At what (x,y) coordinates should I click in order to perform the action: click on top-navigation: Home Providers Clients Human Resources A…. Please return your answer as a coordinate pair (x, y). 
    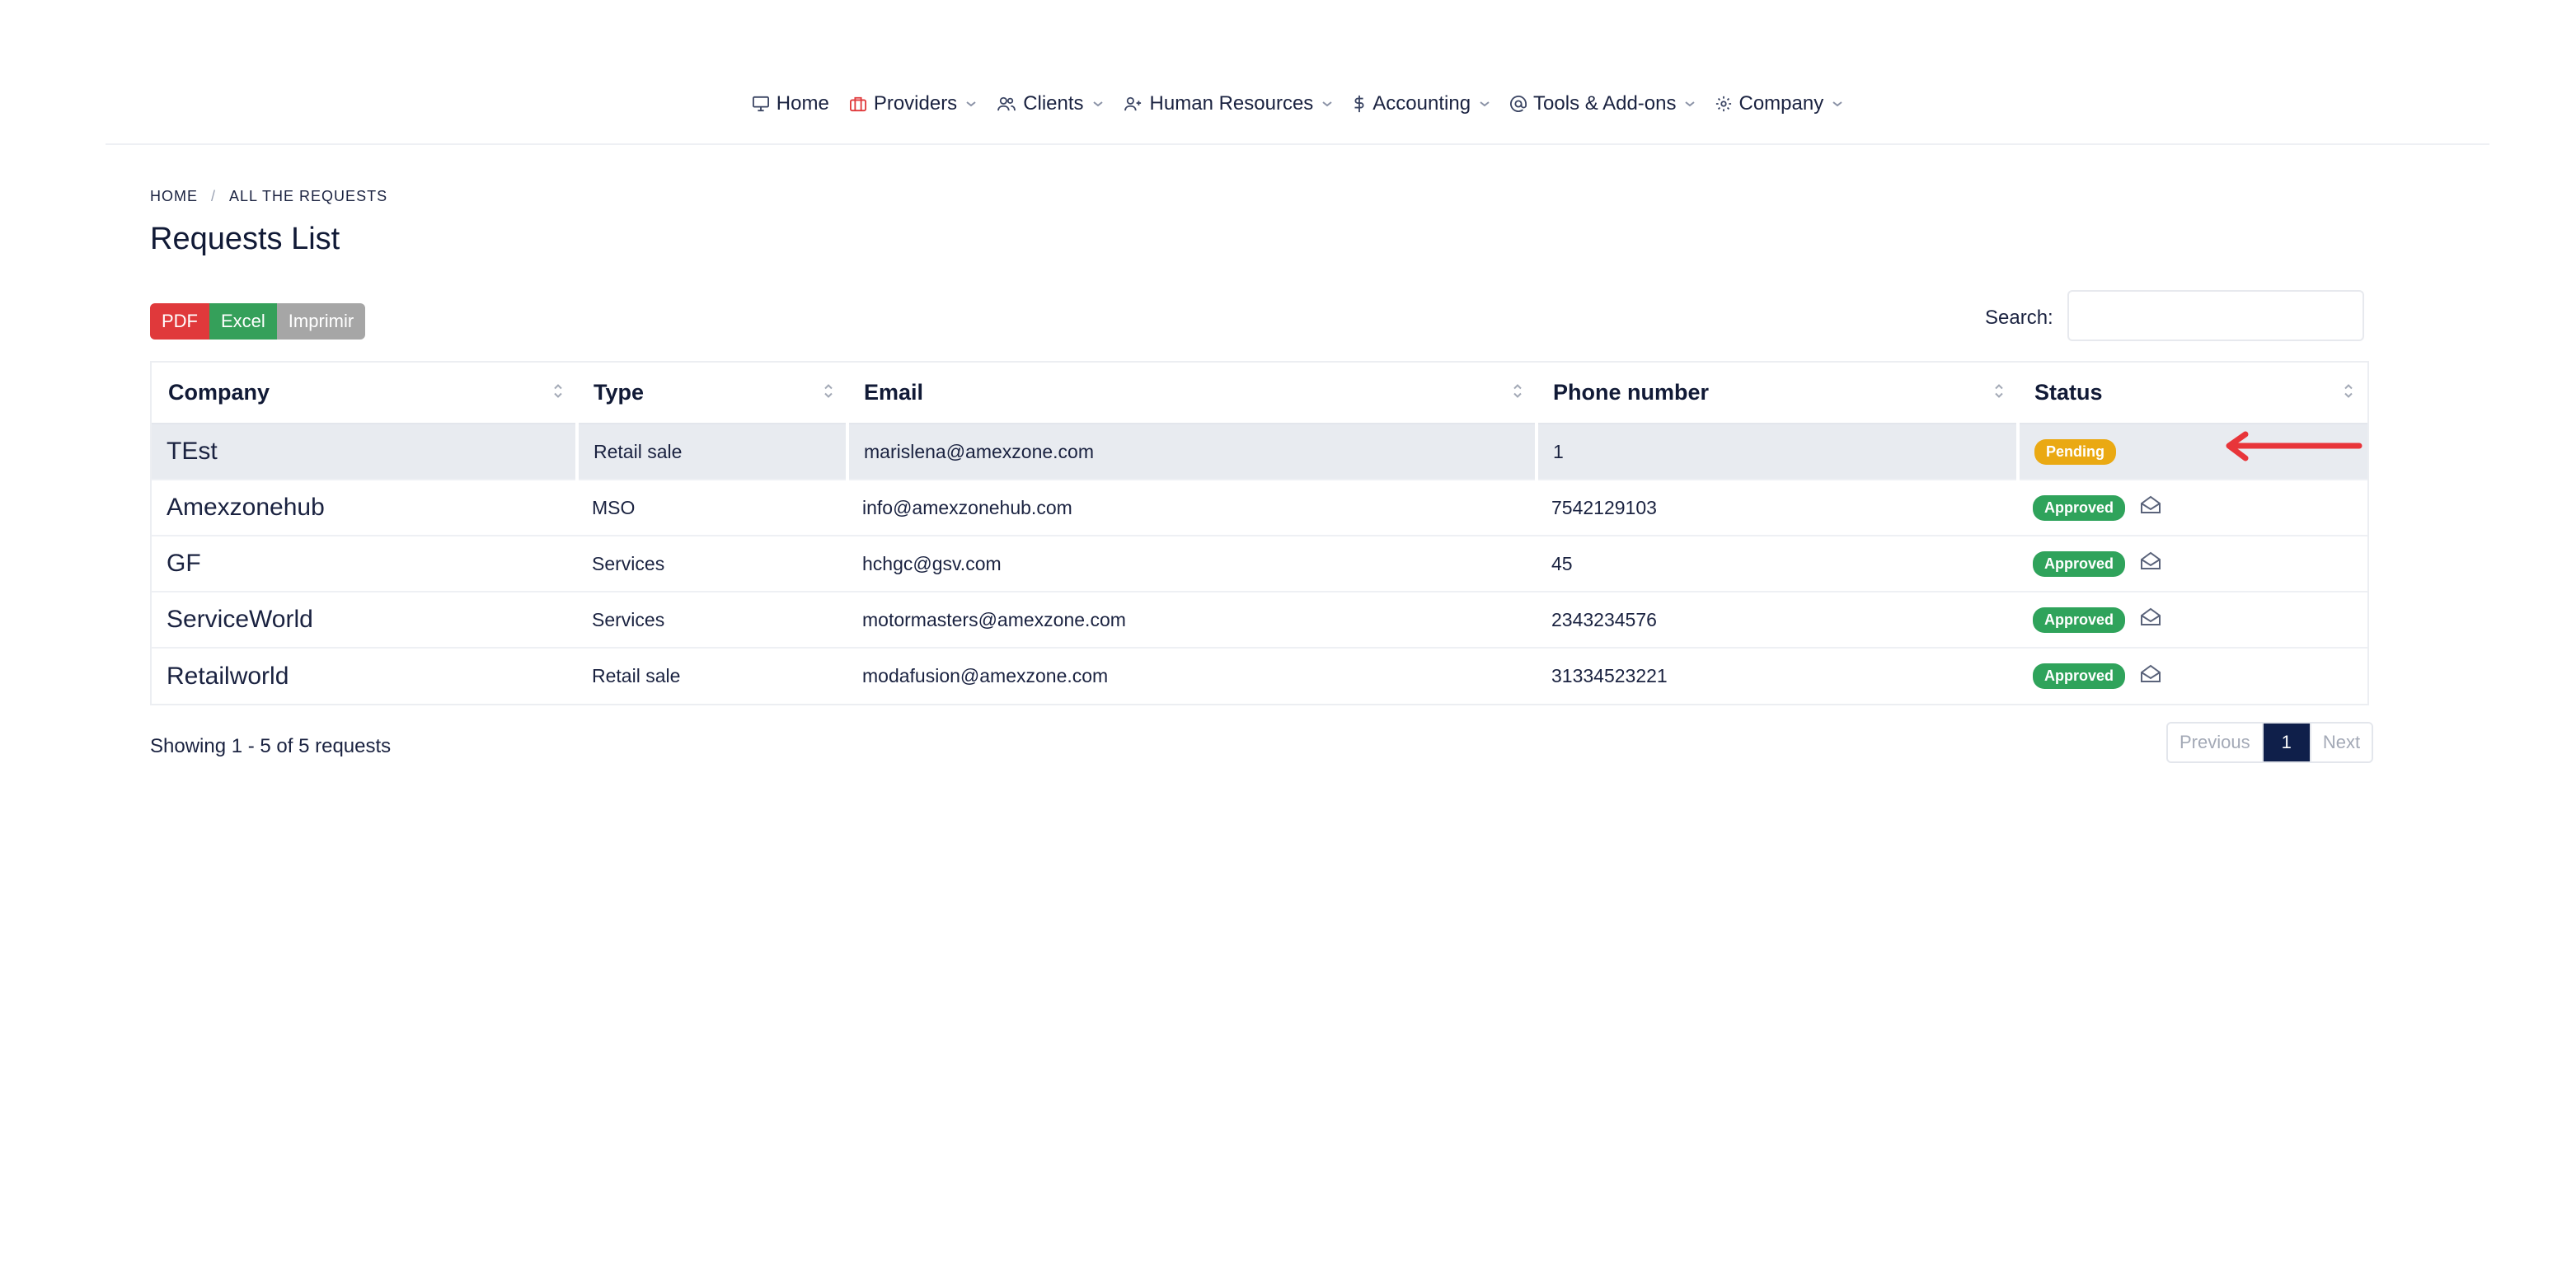
    Looking at the image, I should click on (1288, 72).